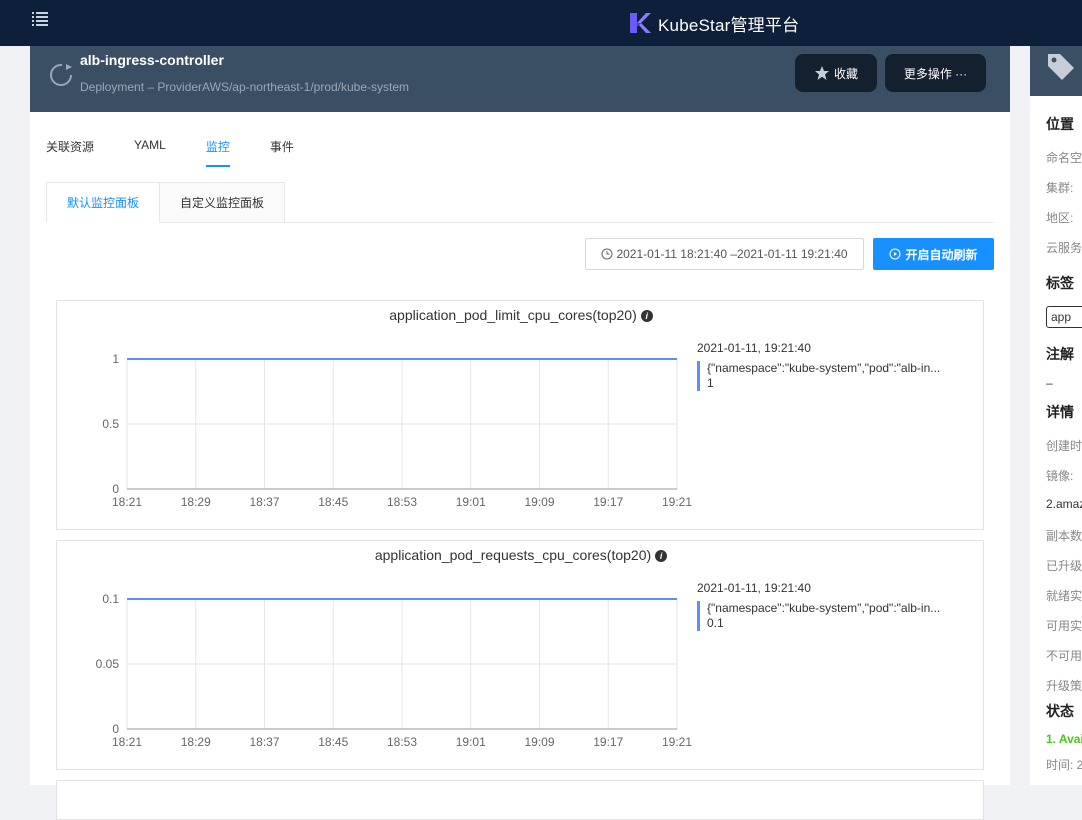  Describe the element at coordinates (282, 152) in the screenshot. I see `tab-events: 事件` at that location.